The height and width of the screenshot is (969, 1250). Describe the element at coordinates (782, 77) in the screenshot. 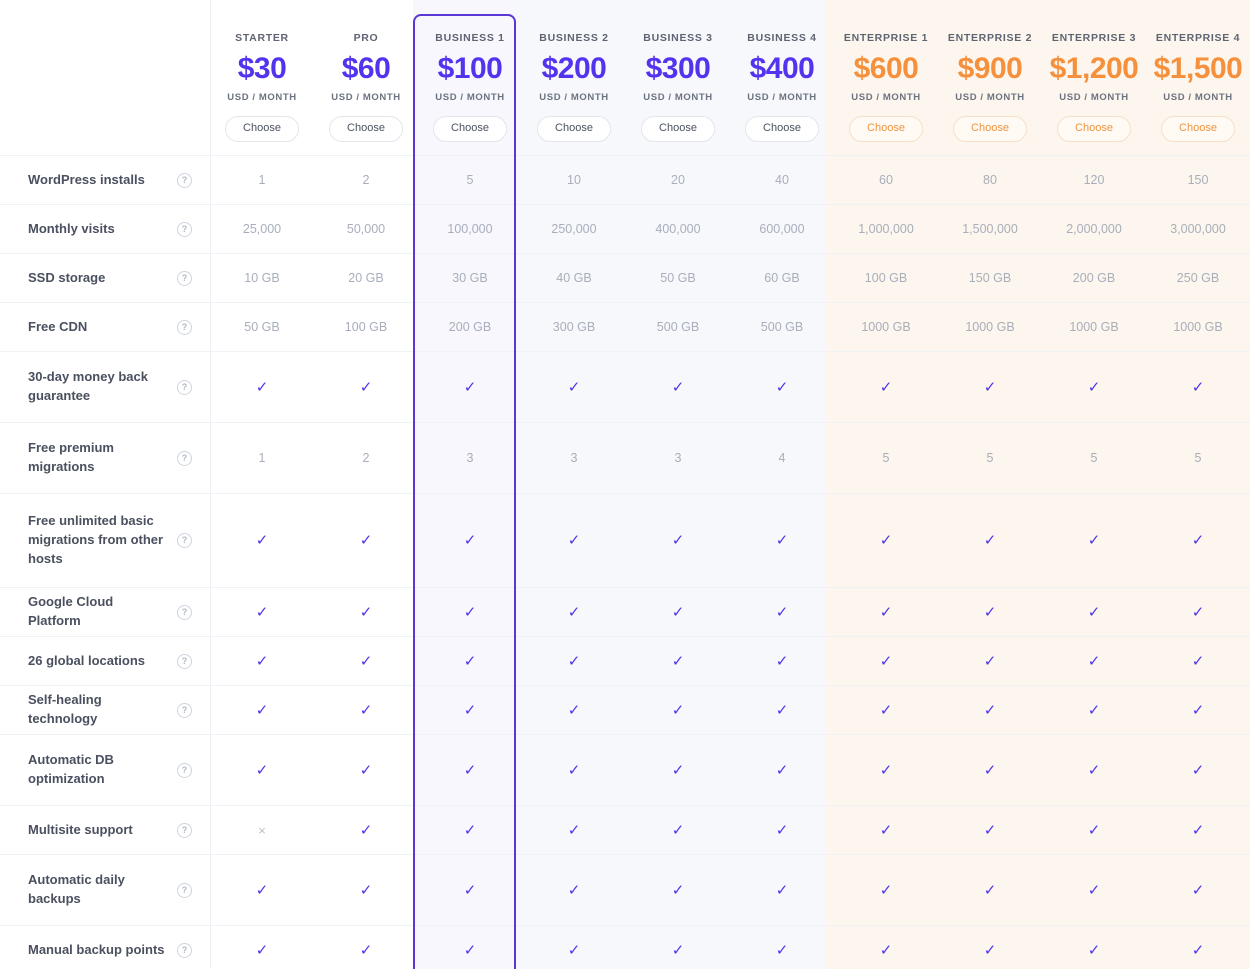

I see `plan-header-6: BUSINESS 4 $400 USD / MONTH Choose` at that location.